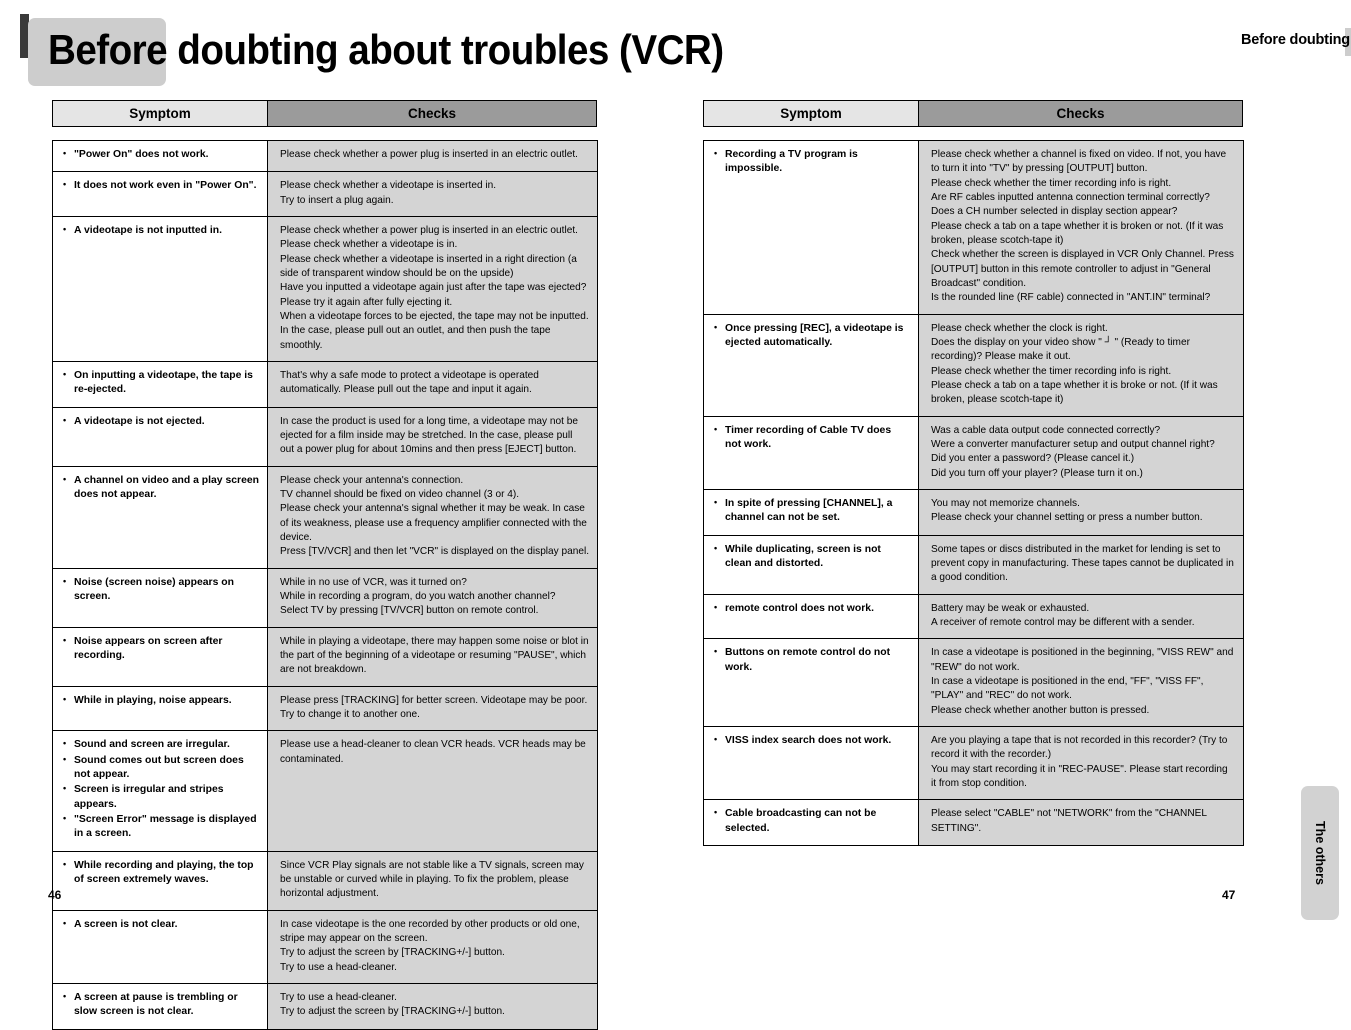 Image resolution: width=1351 pixels, height=1030 pixels. Describe the element at coordinates (161, 421) in the screenshot. I see `symptom-item: A videotape is not ejected.` at that location.